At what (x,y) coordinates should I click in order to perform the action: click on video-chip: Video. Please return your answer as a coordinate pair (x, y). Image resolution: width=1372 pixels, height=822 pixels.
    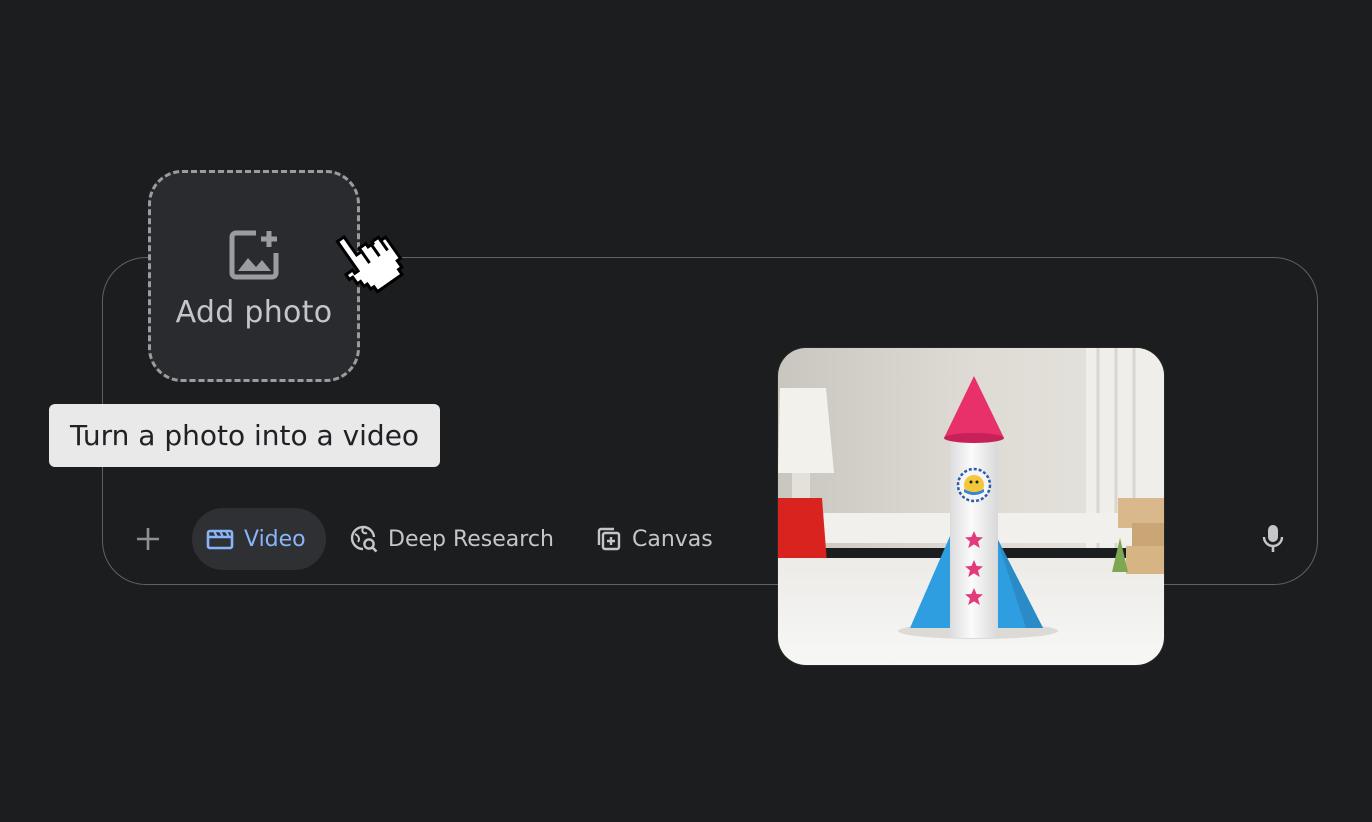
    Looking at the image, I should click on (259, 539).